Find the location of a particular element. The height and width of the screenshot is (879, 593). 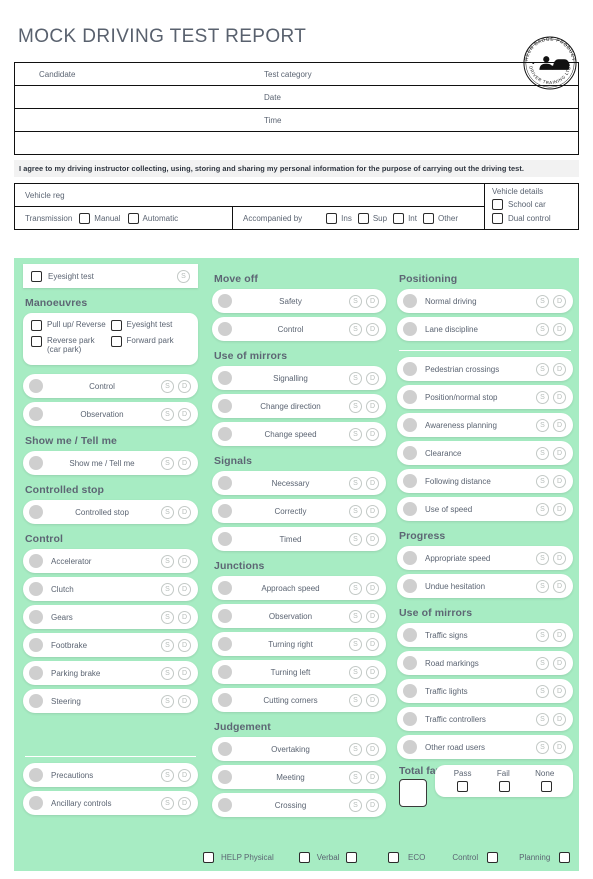

accompanied-int: Int is located at coordinates (405, 218).